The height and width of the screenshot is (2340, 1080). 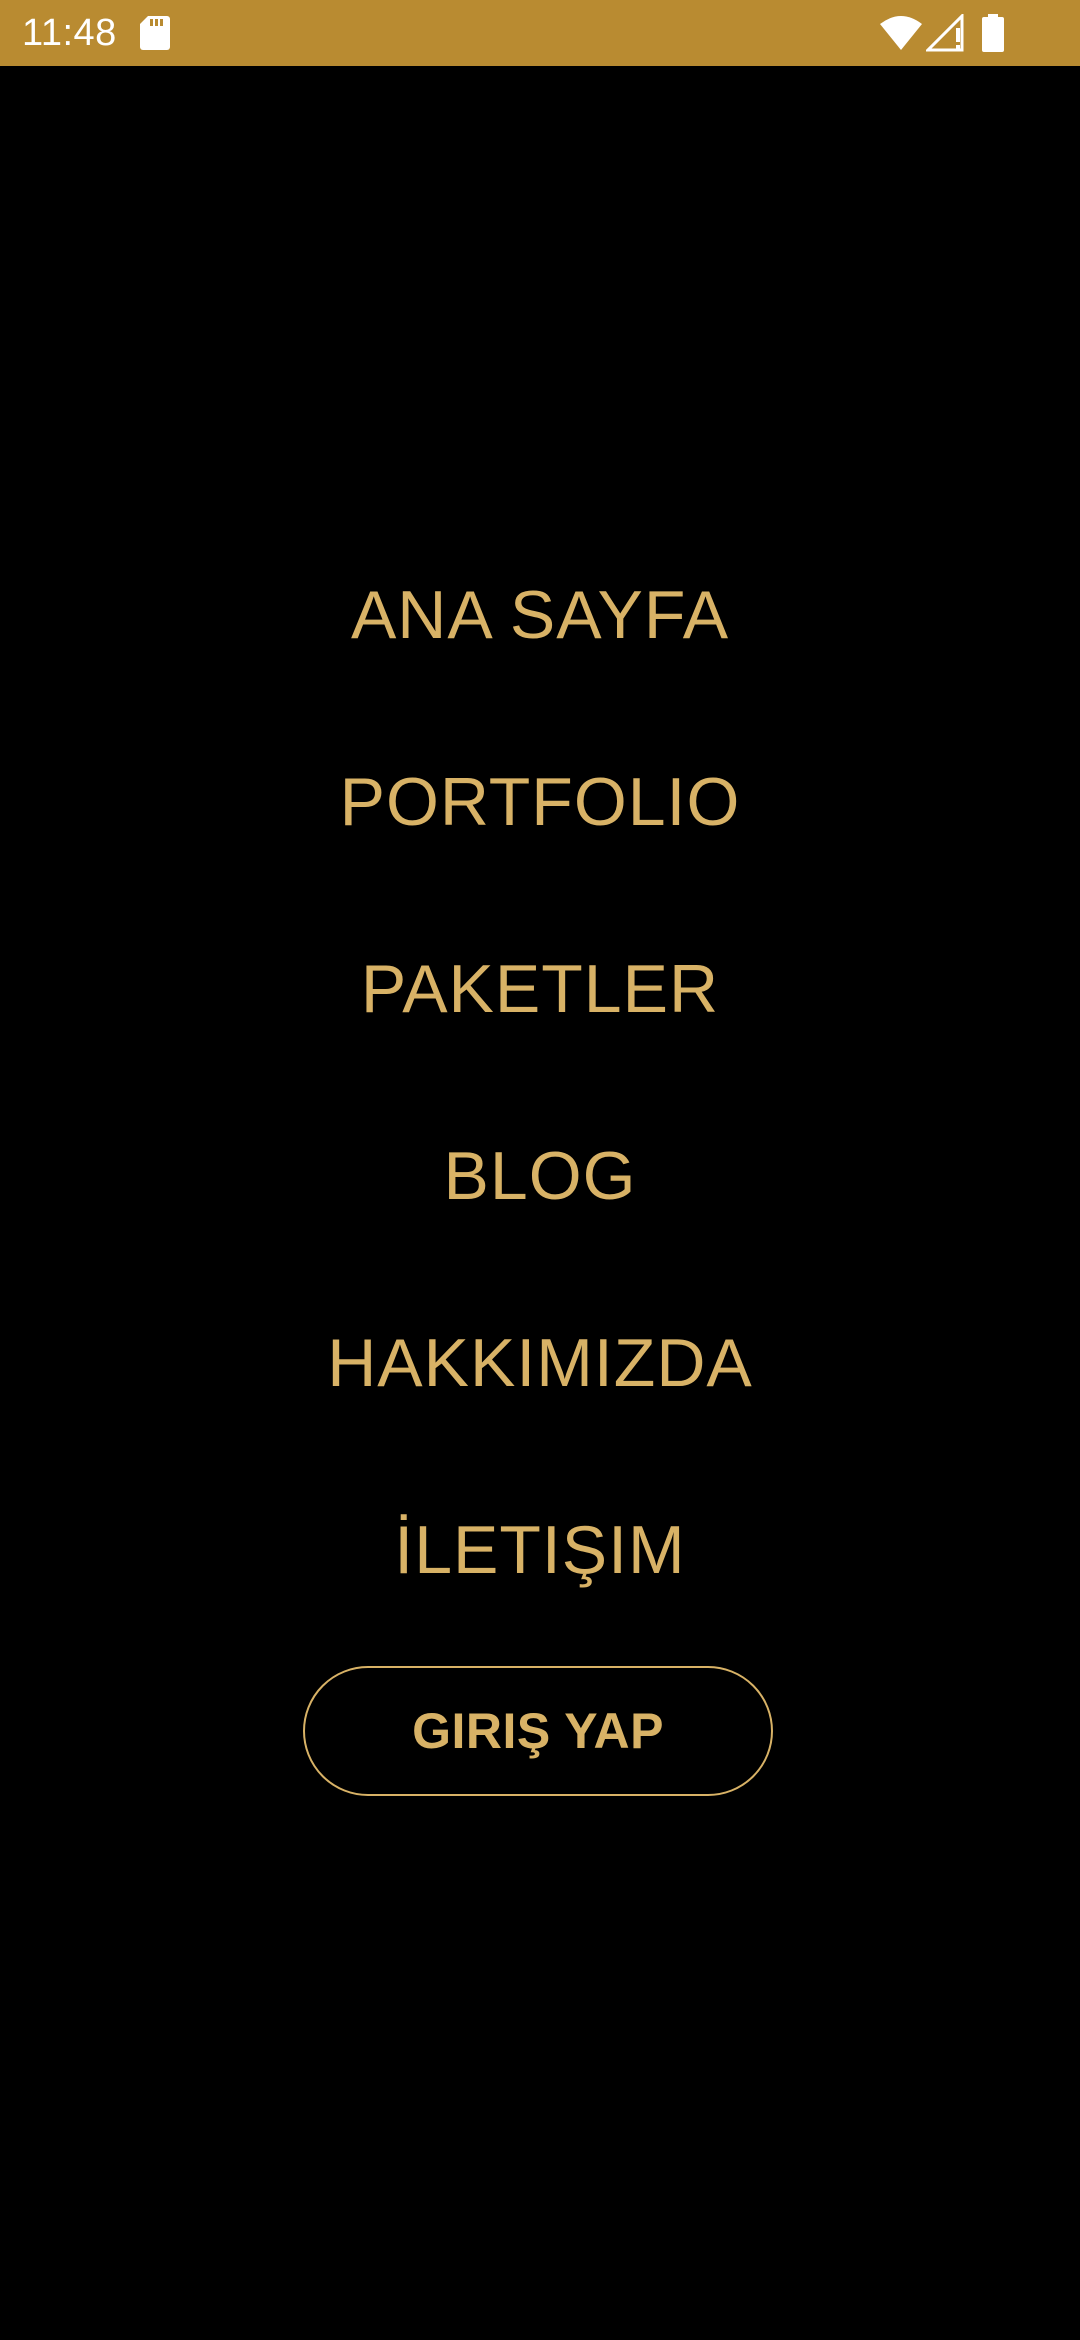 What do you see at coordinates (993, 33) in the screenshot?
I see `battery-icon` at bounding box center [993, 33].